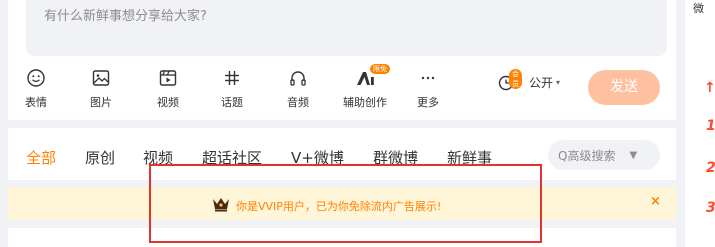 This screenshot has width=715, height=247. I want to click on audio-button: 音频, so click(298, 89).